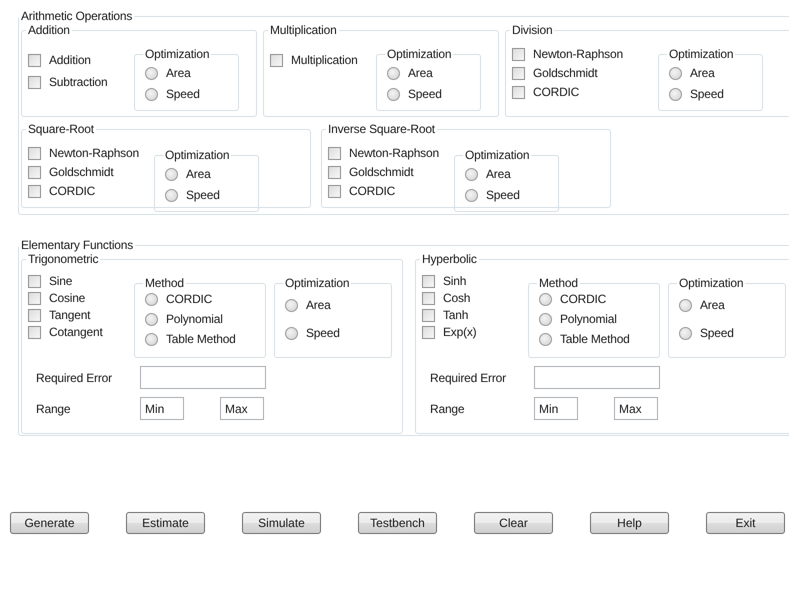  What do you see at coordinates (456, 298) in the screenshot?
I see `checkbox-label: Cosh` at bounding box center [456, 298].